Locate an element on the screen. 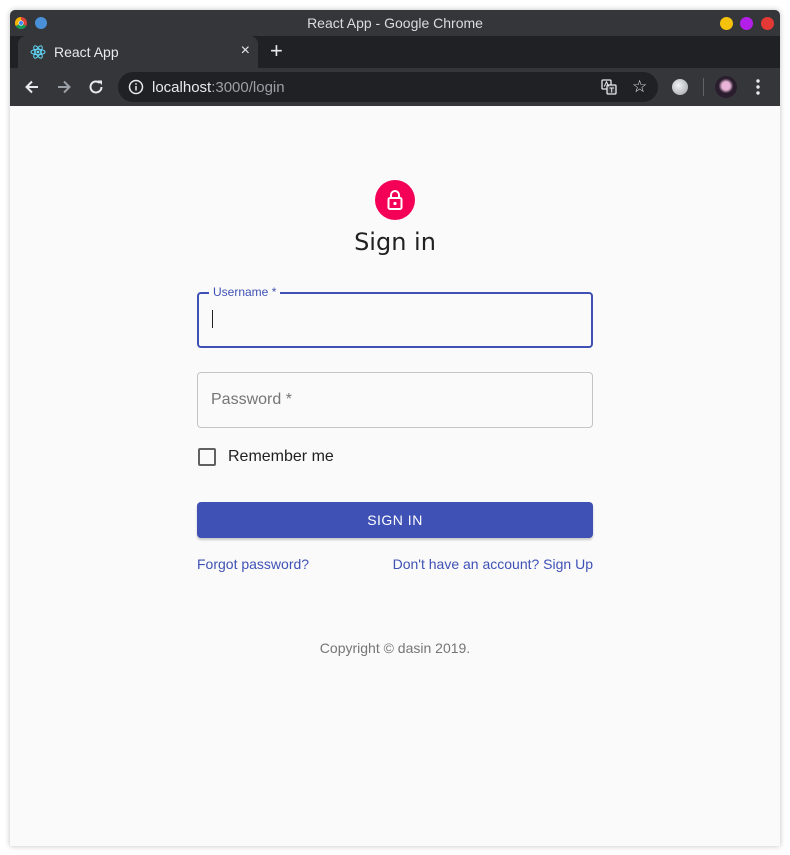  extension-globe-icon is located at coordinates (680, 87).